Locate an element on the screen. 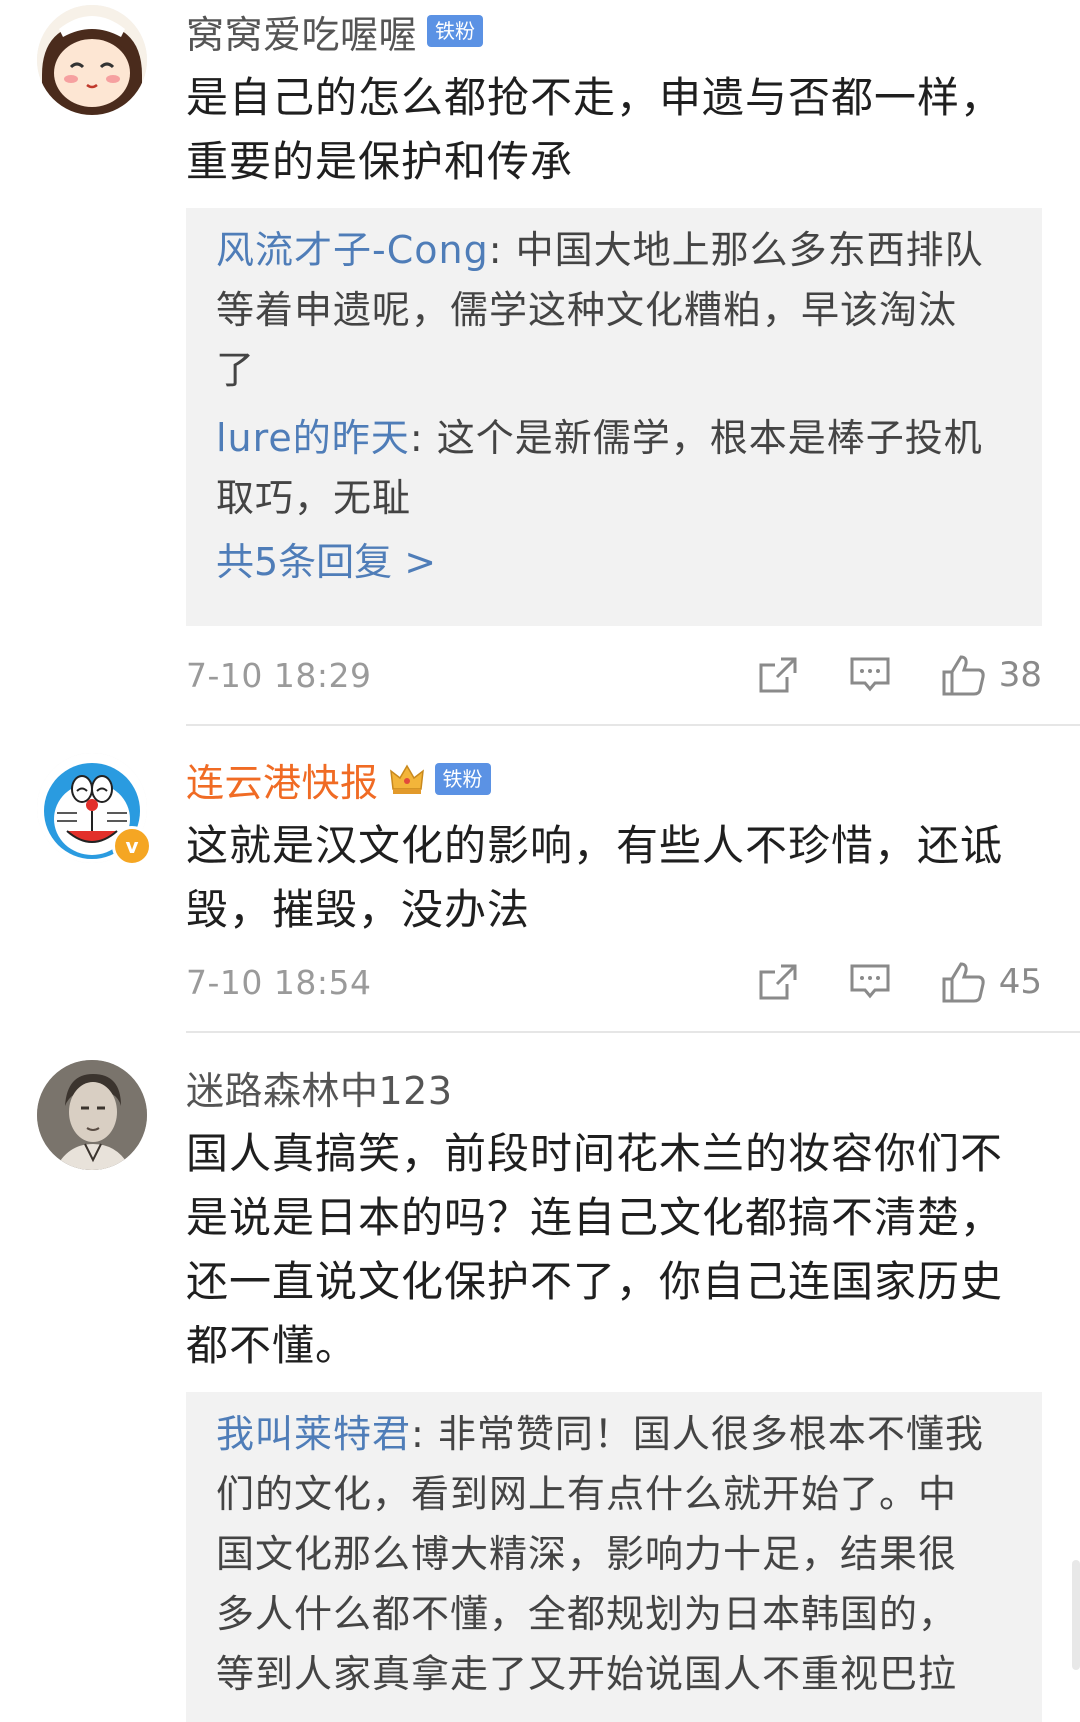  reply-text: 了 is located at coordinates (236, 370).